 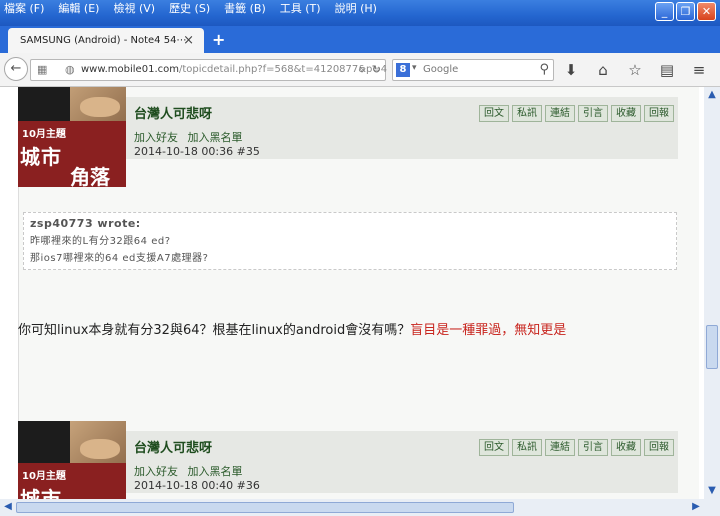 I want to click on back-button: ←, so click(x=16, y=69).